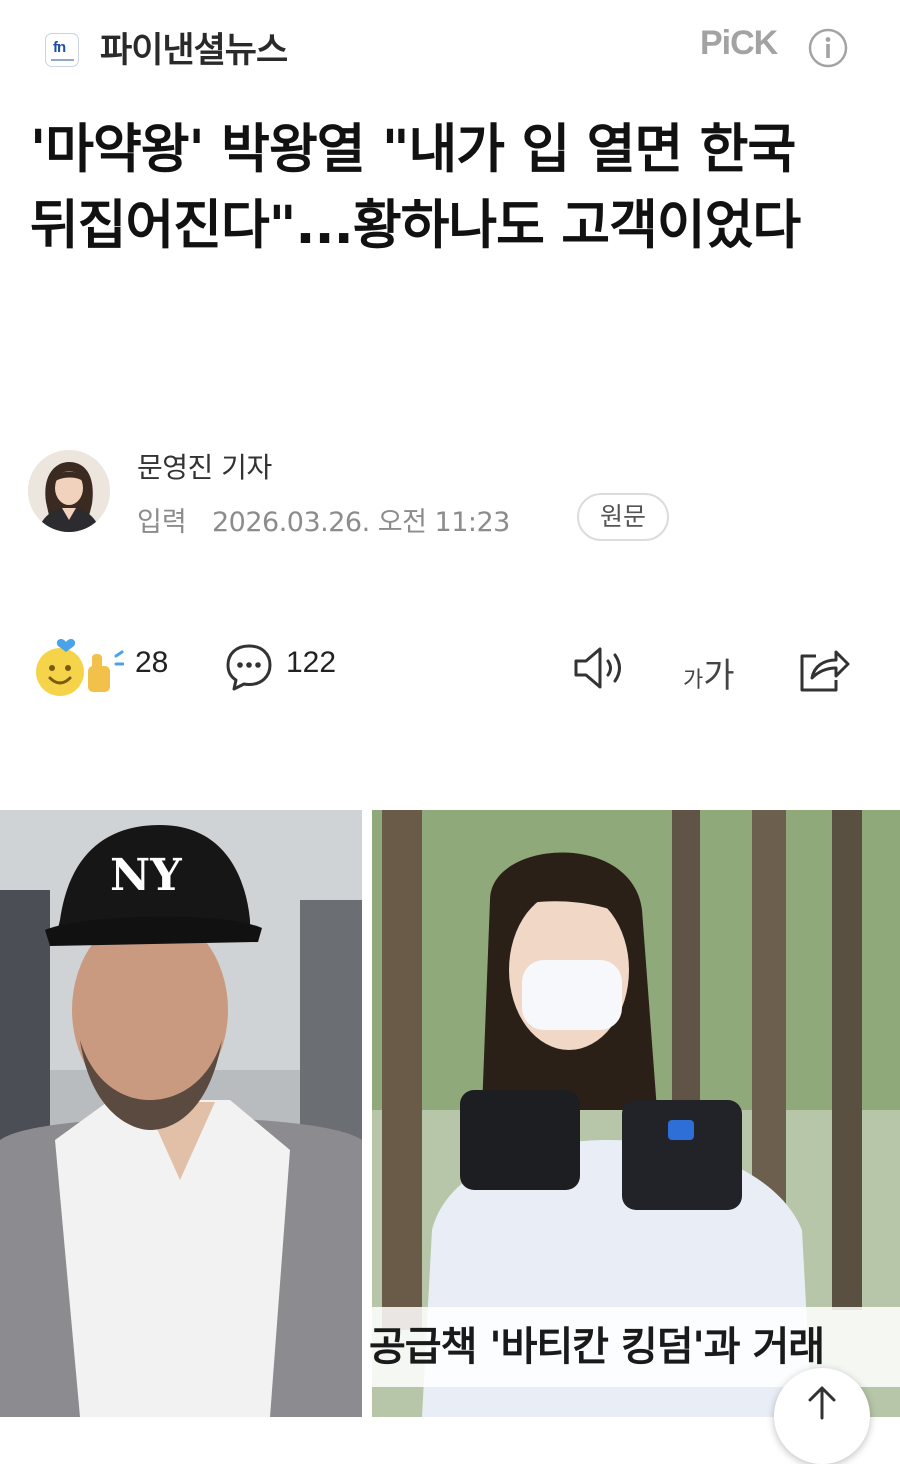 This screenshot has width=900, height=1464. Describe the element at coordinates (204, 466) in the screenshot. I see `reporter-name: 문영진 기자` at that location.